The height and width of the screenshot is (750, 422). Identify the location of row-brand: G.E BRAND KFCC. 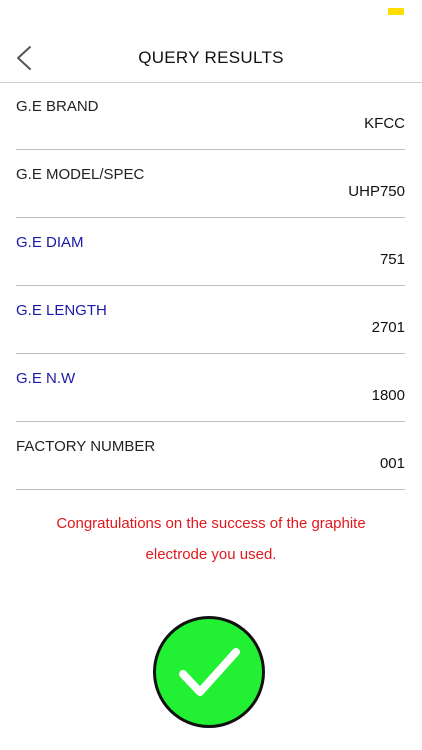
(210, 116).